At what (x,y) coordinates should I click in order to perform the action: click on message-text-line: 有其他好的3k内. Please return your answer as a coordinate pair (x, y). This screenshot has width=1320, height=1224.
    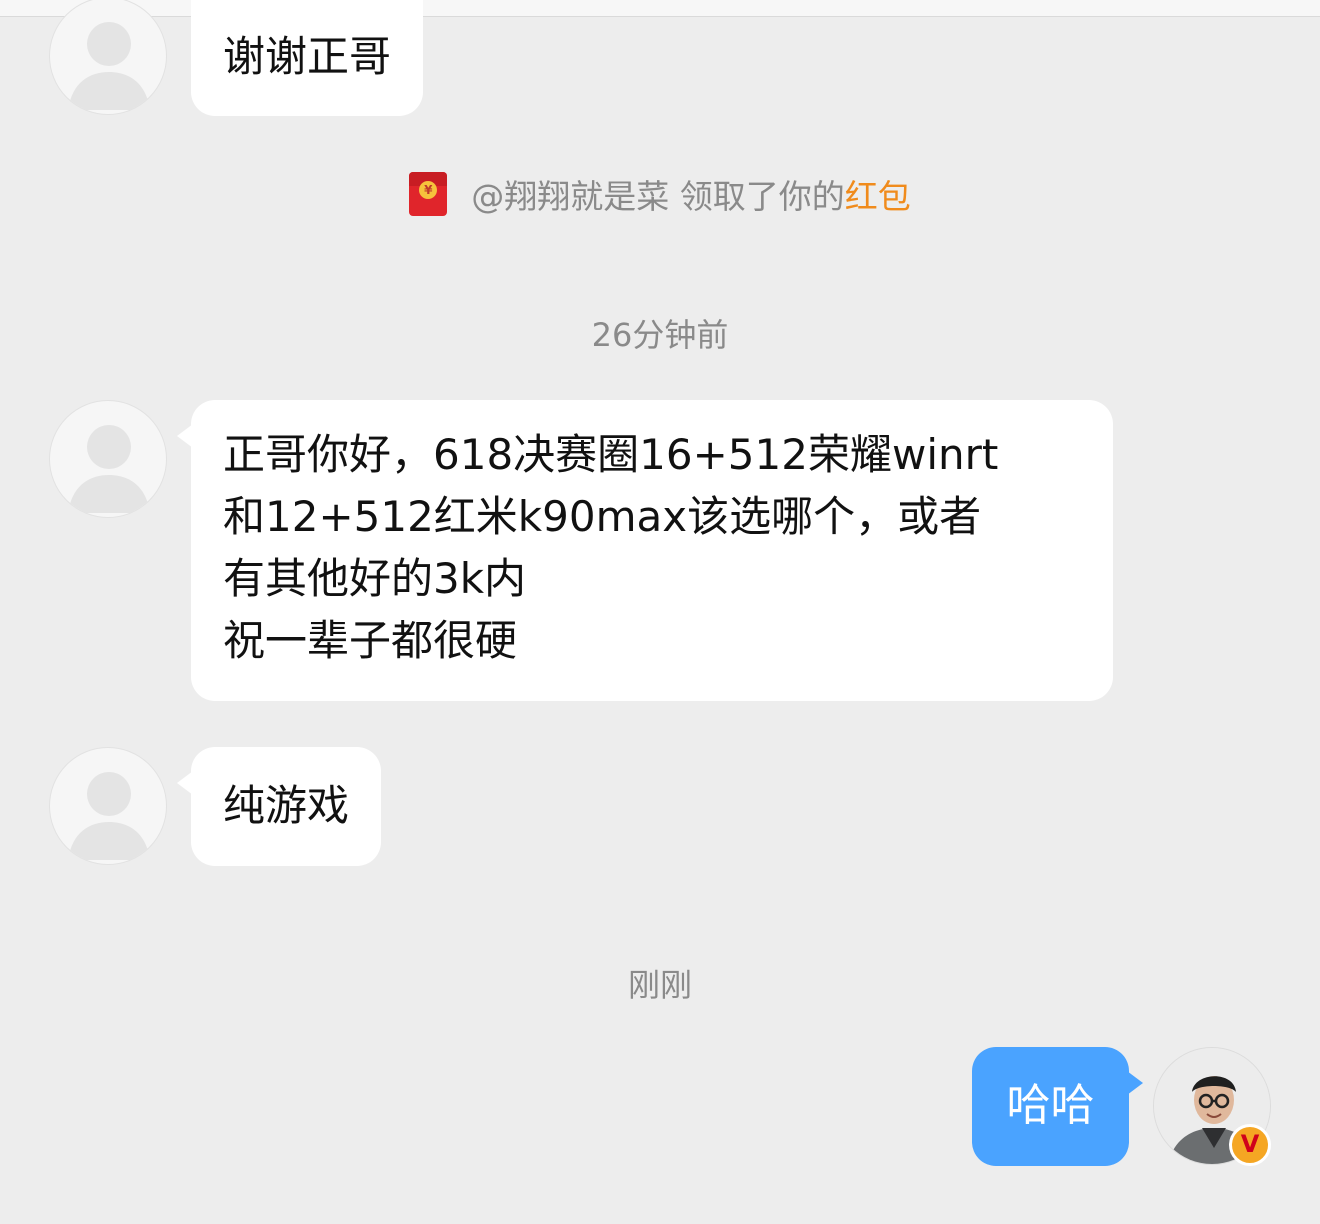
    Looking at the image, I should click on (375, 578).